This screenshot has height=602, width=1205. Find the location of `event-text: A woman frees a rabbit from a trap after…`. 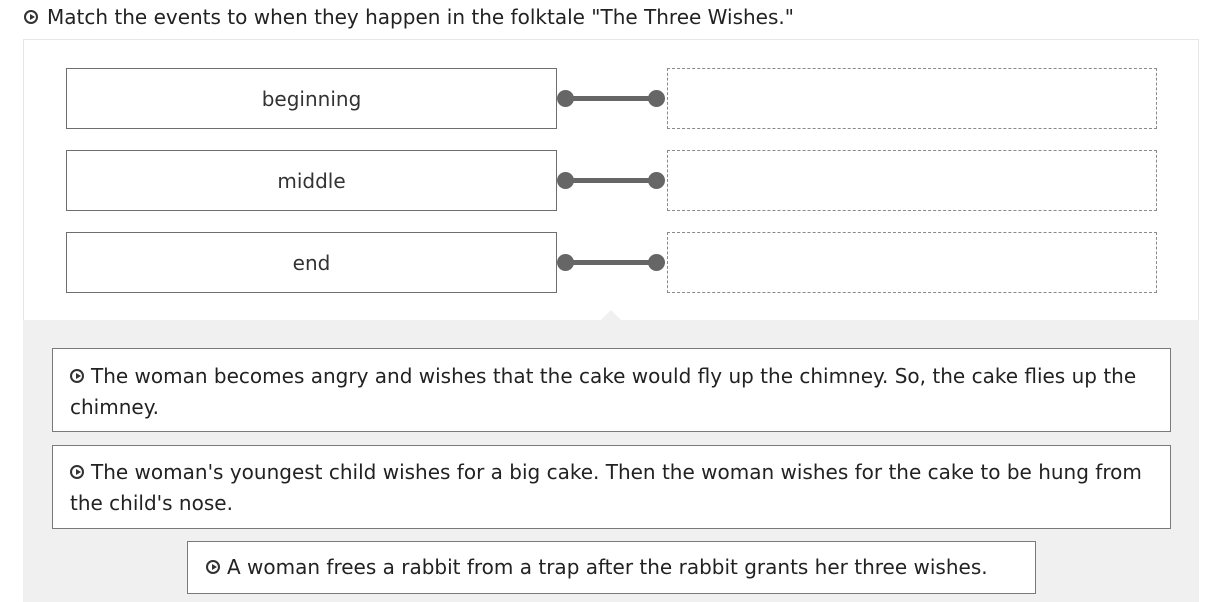

event-text: A woman frees a rabbit from a trap after… is located at coordinates (607, 567).